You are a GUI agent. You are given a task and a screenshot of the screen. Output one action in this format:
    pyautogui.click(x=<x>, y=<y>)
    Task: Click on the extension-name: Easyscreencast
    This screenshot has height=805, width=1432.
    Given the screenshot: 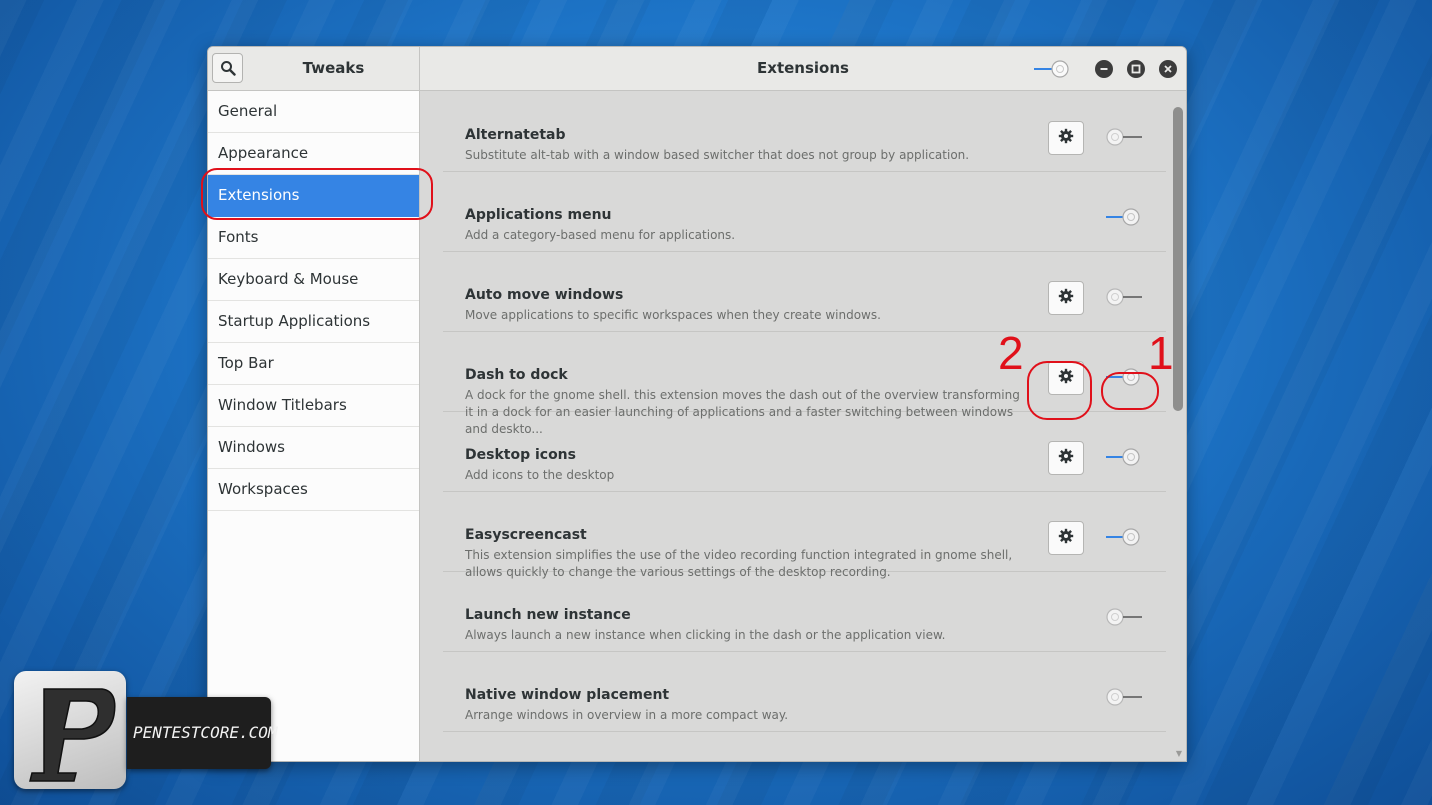 What is the action you would take?
    pyautogui.click(x=526, y=535)
    